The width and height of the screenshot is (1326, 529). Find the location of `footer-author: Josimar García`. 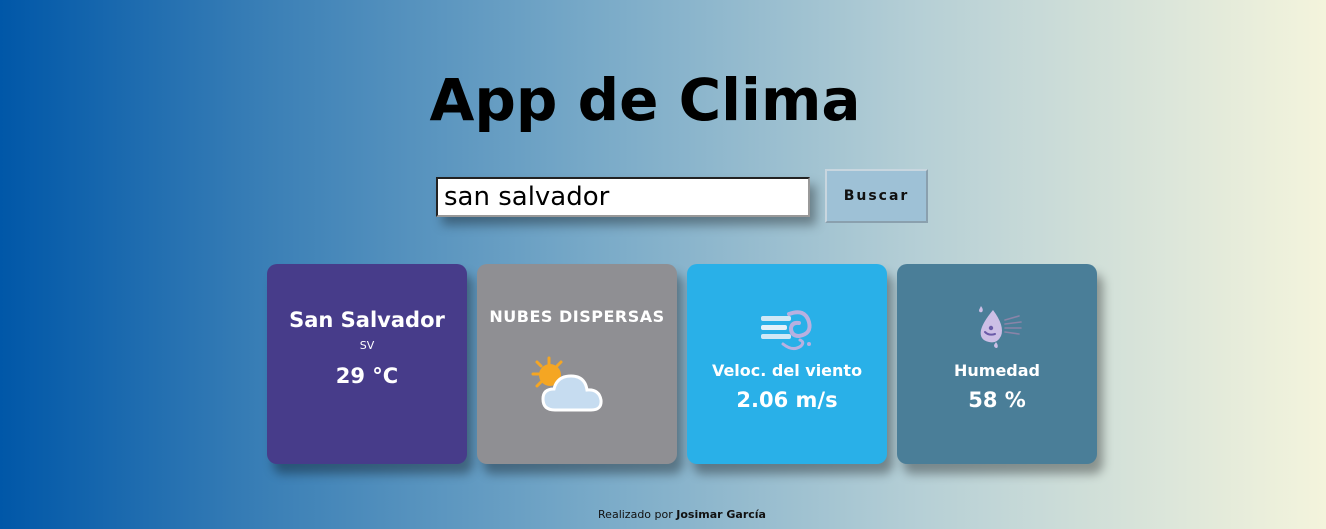

footer-author: Josimar García is located at coordinates (721, 514).